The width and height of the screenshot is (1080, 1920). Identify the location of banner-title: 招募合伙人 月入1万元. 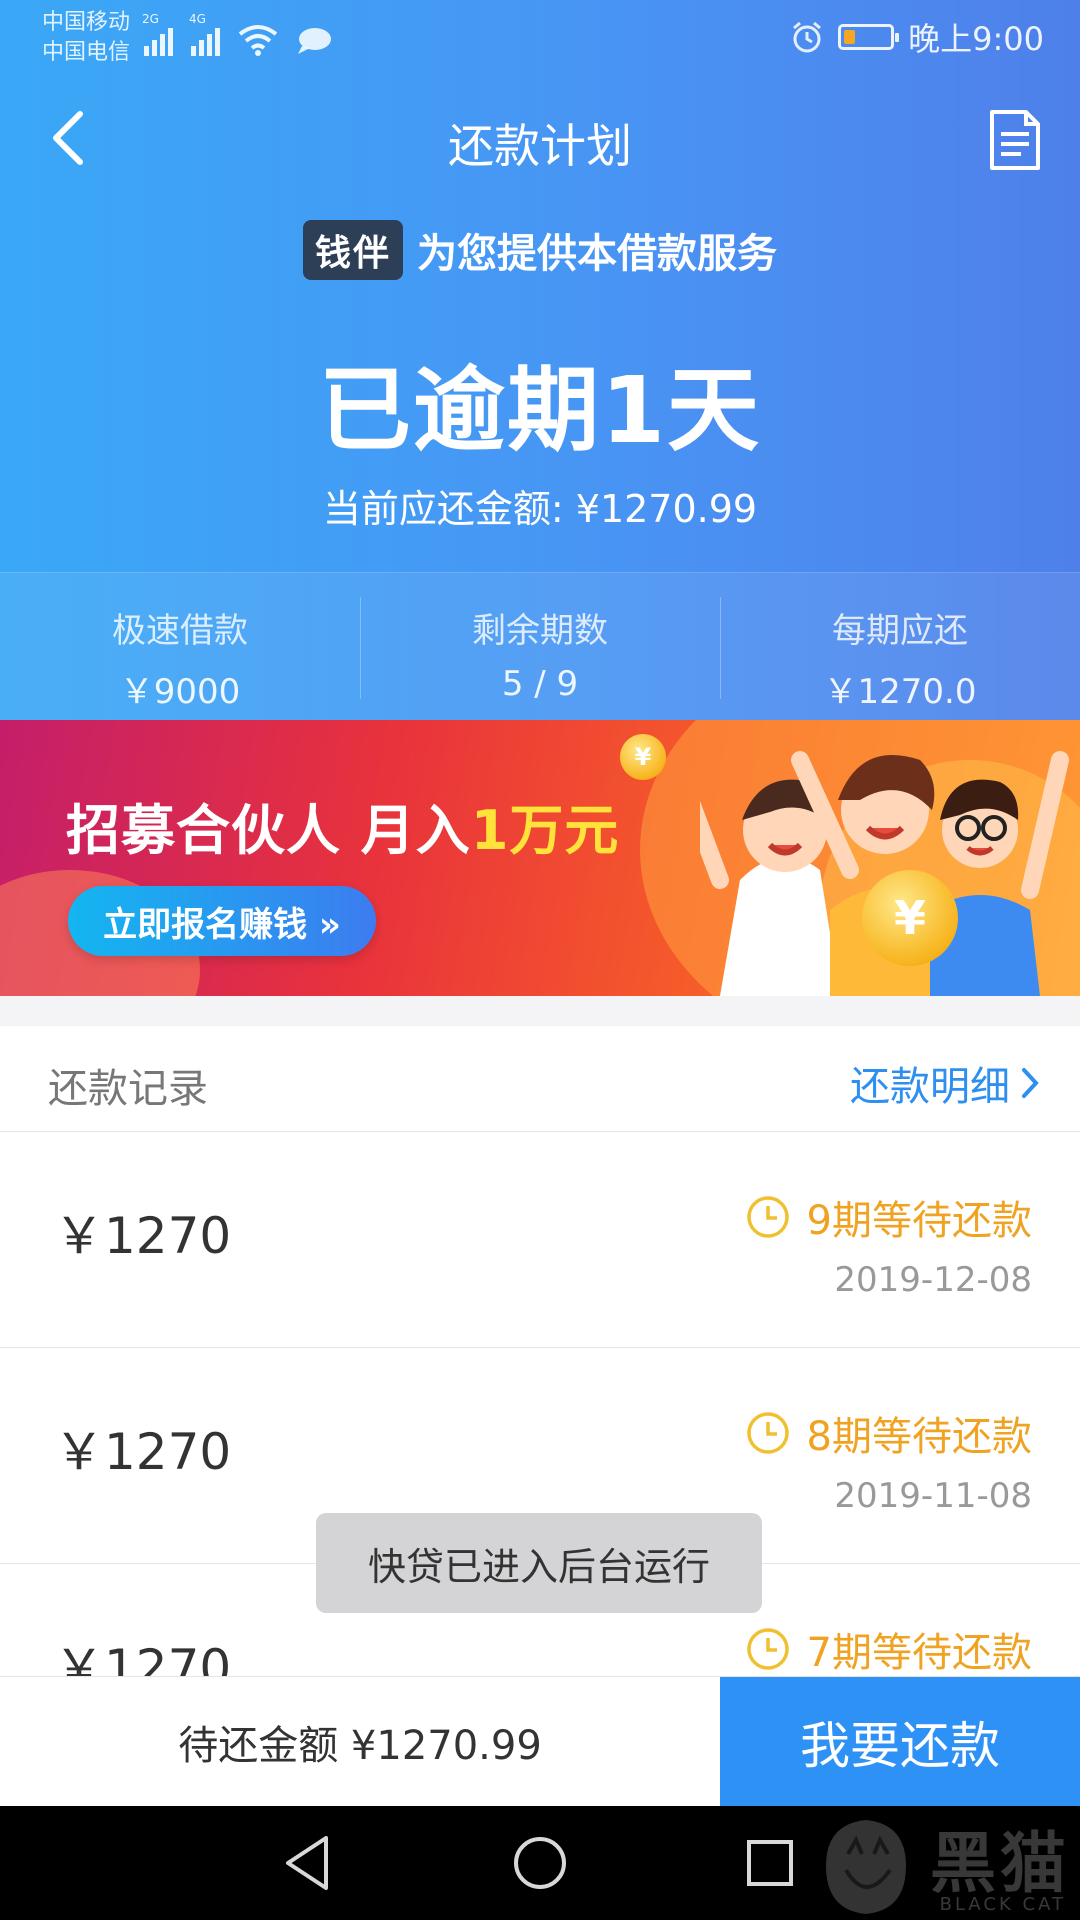
(342, 825).